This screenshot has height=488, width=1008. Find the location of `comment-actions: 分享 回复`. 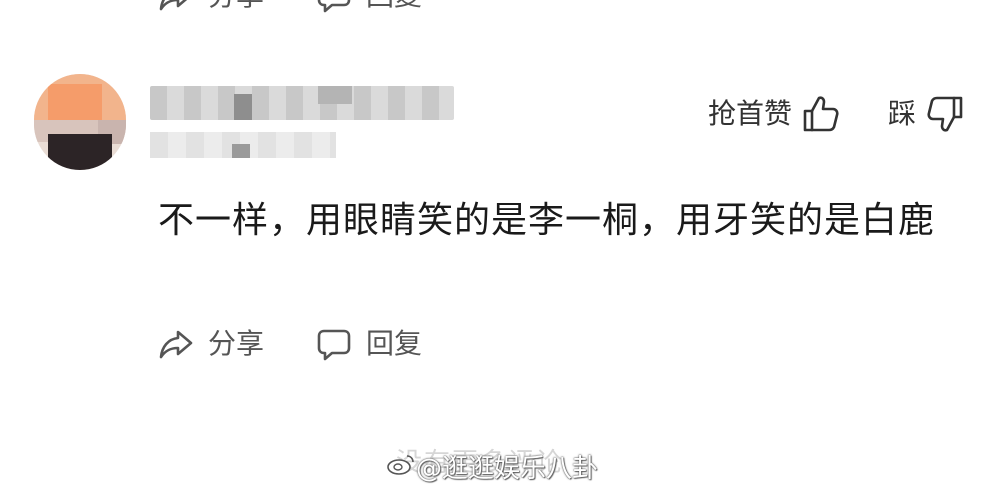

comment-actions: 分享 回复 is located at coordinates (290, 344).